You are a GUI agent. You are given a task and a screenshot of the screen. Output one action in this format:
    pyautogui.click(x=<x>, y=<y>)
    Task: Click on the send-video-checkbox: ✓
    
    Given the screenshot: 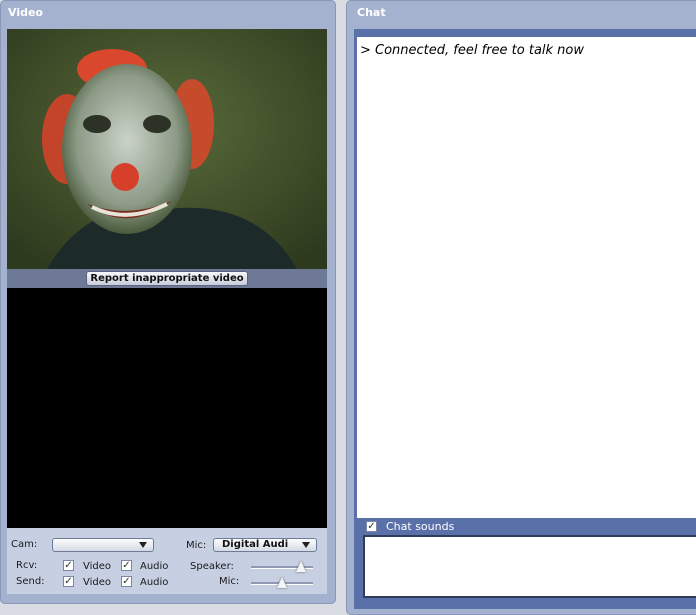 What is the action you would take?
    pyautogui.click(x=68, y=581)
    